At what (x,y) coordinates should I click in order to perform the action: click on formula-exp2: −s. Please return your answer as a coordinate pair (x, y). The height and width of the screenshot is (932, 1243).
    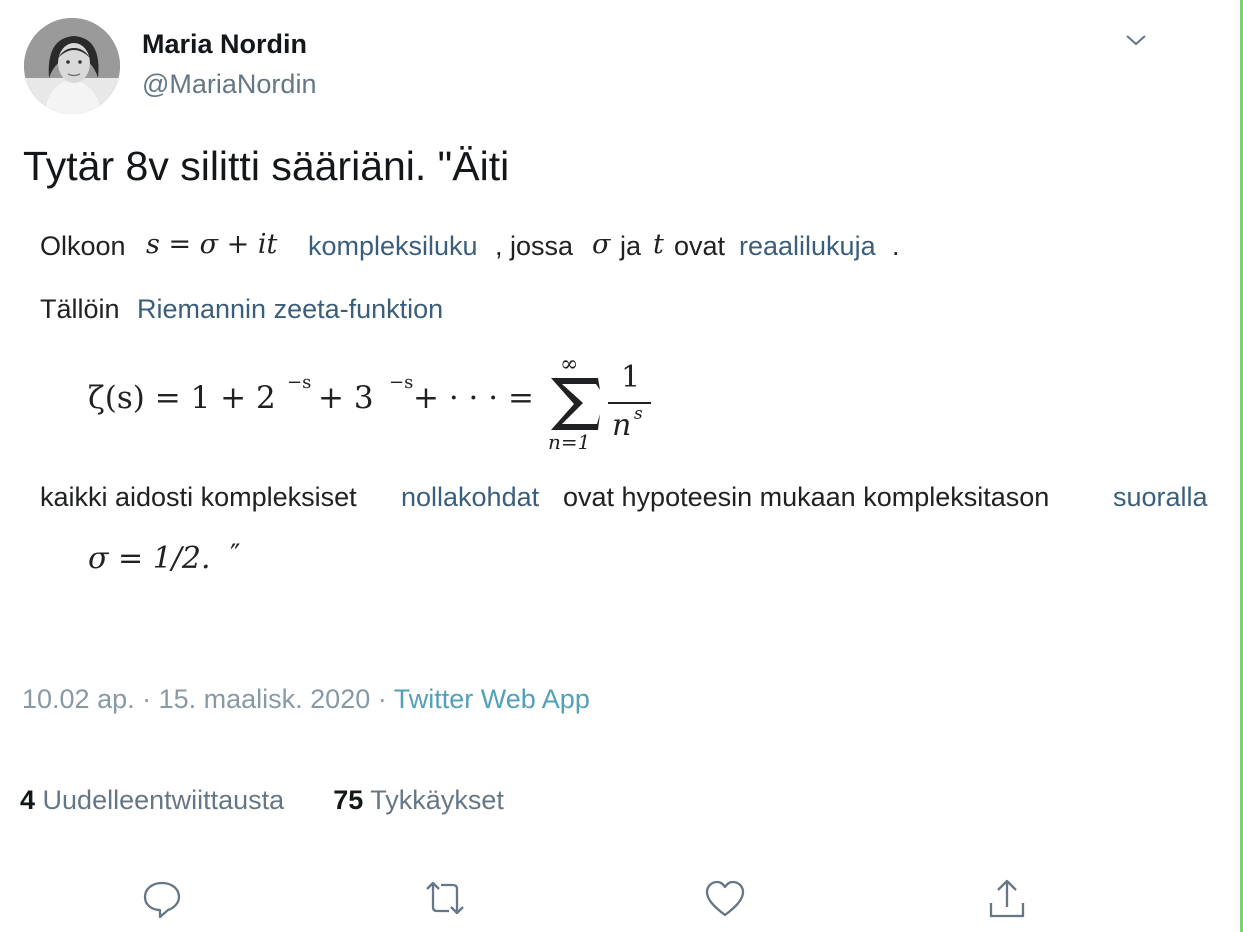
    Looking at the image, I should click on (401, 382).